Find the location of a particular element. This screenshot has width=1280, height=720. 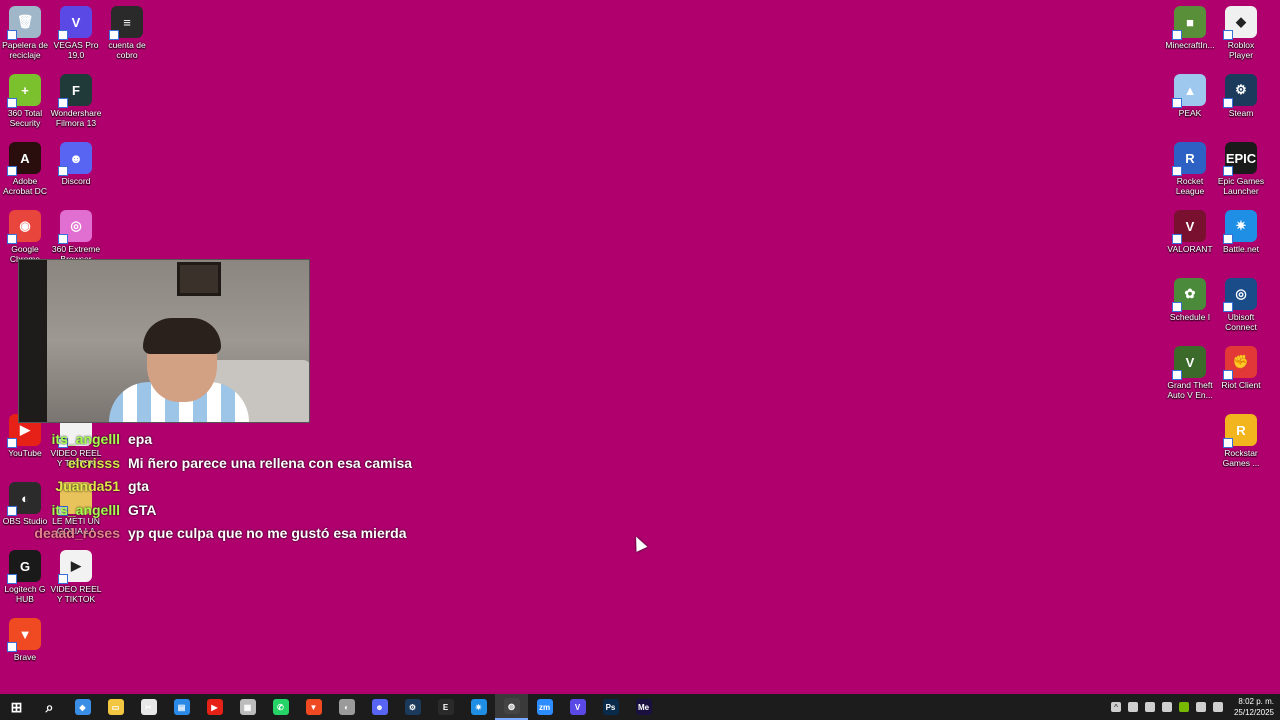

desktop-icon-r-7: ✷ Battle.net is located at coordinates (1241, 230).